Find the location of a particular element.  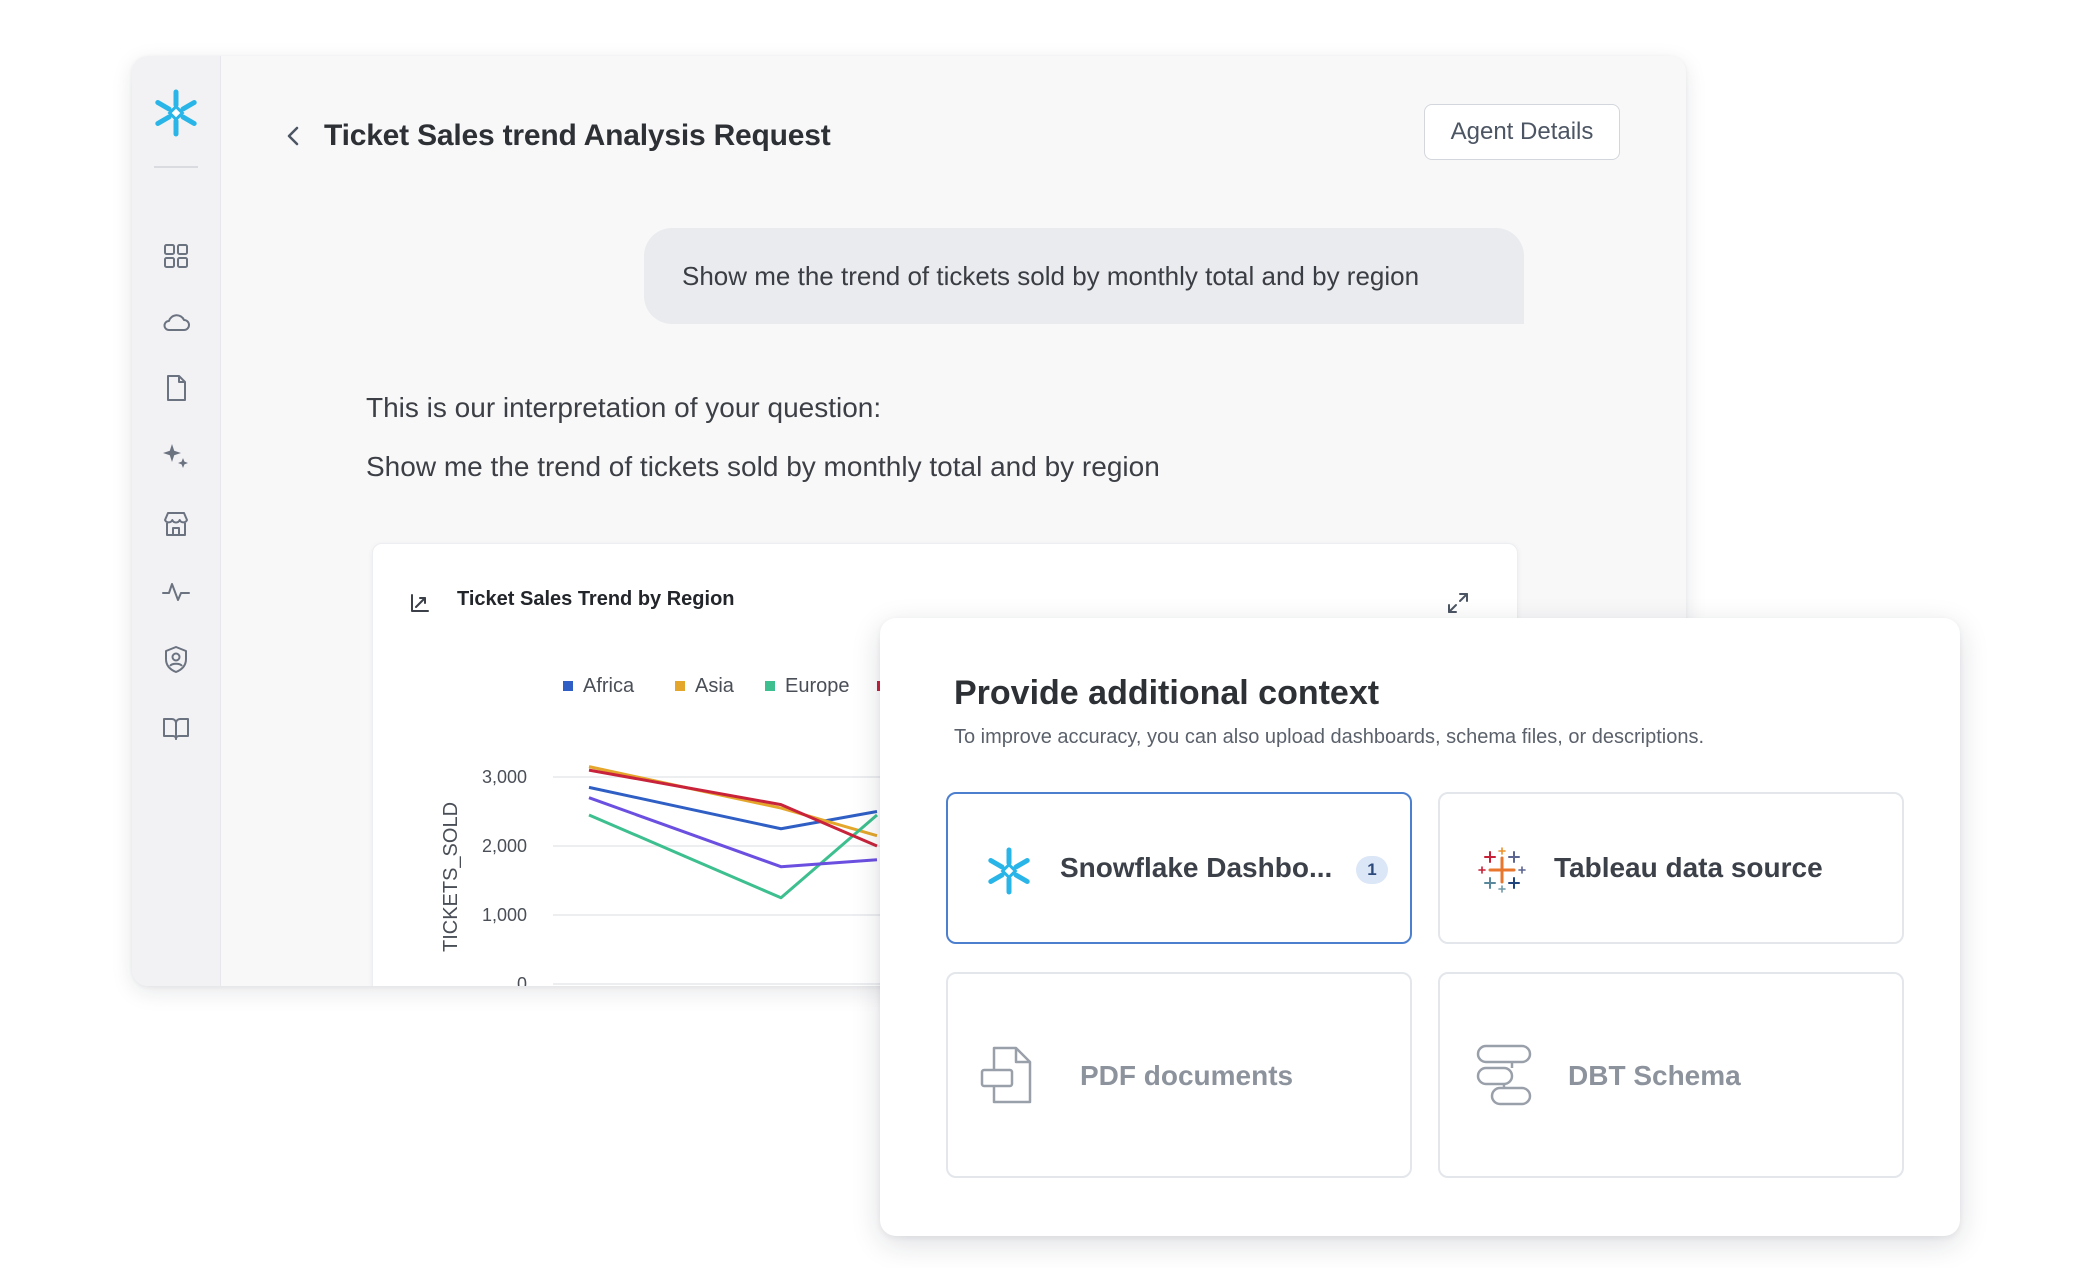

back-chevron-icon is located at coordinates (294, 136).